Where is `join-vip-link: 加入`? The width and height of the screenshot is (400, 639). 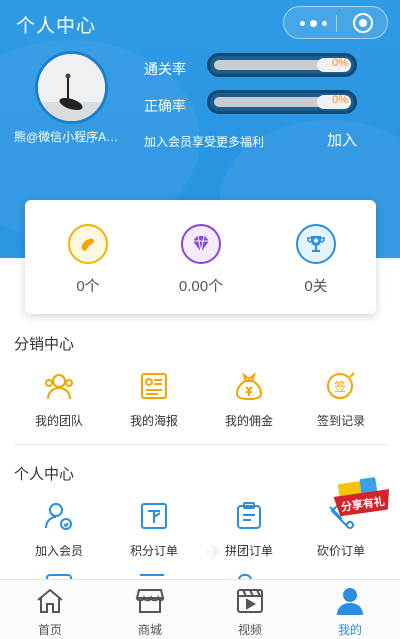 join-vip-link: 加入 is located at coordinates (342, 139).